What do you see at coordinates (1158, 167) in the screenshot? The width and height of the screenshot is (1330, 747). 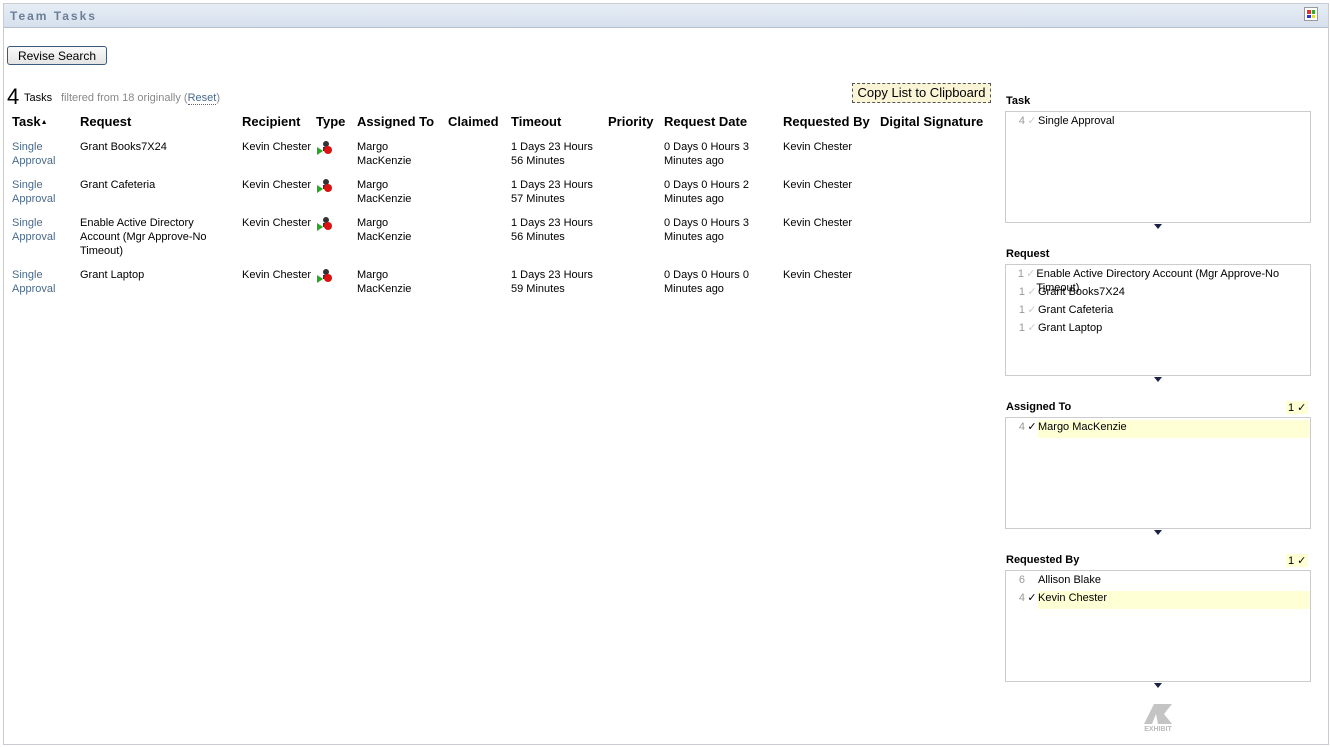 I see `facet-list: 4 ✓ Single Approval` at bounding box center [1158, 167].